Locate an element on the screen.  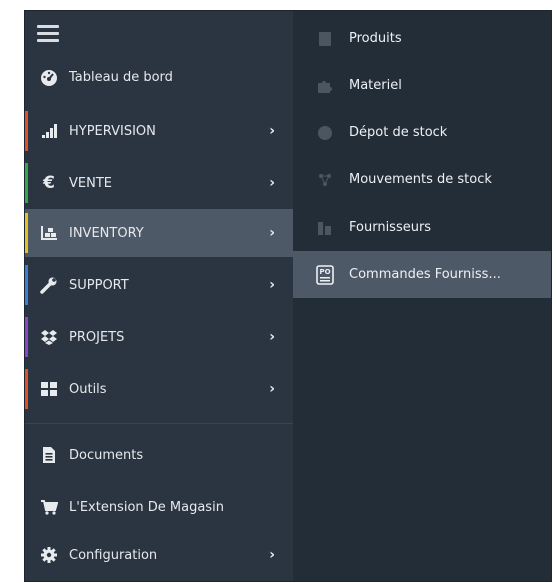
sidebar-item-label: Configuration is located at coordinates (113, 555).